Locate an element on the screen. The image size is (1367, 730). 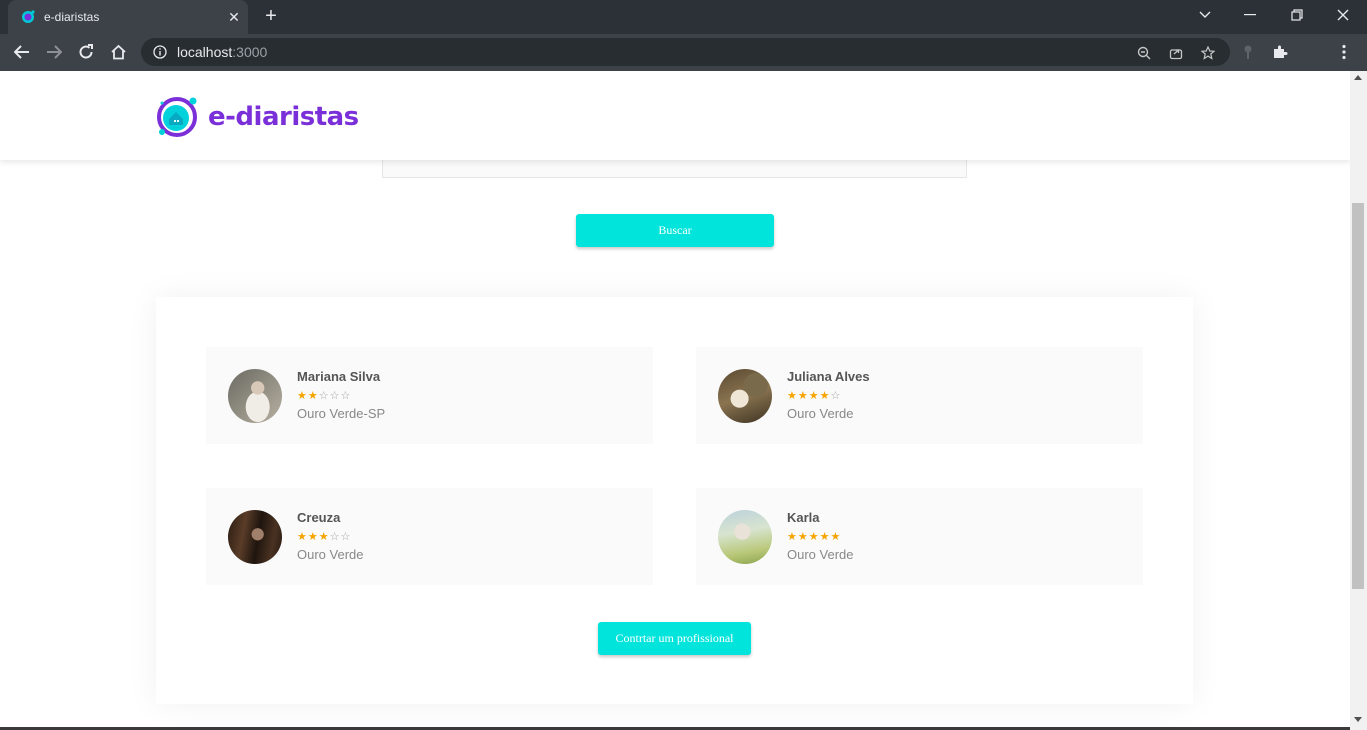
scroll-down-arrow-icon is located at coordinates (1358, 719).